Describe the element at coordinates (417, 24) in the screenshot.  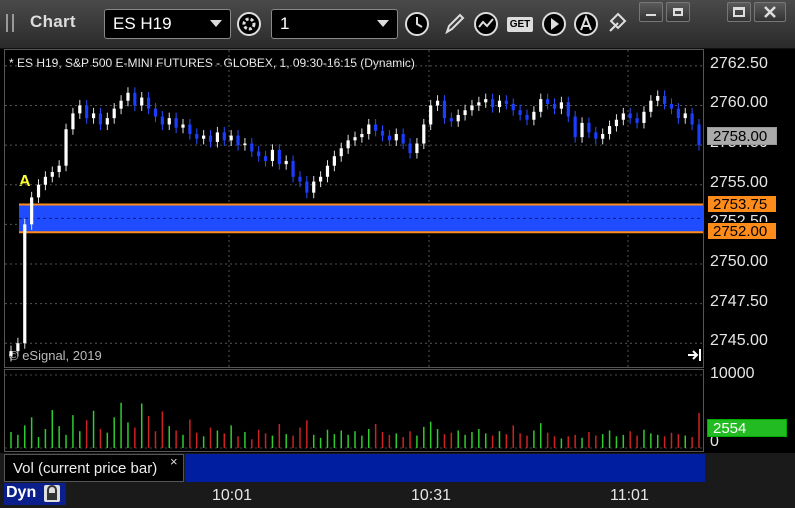
I see `clock-icon` at that location.